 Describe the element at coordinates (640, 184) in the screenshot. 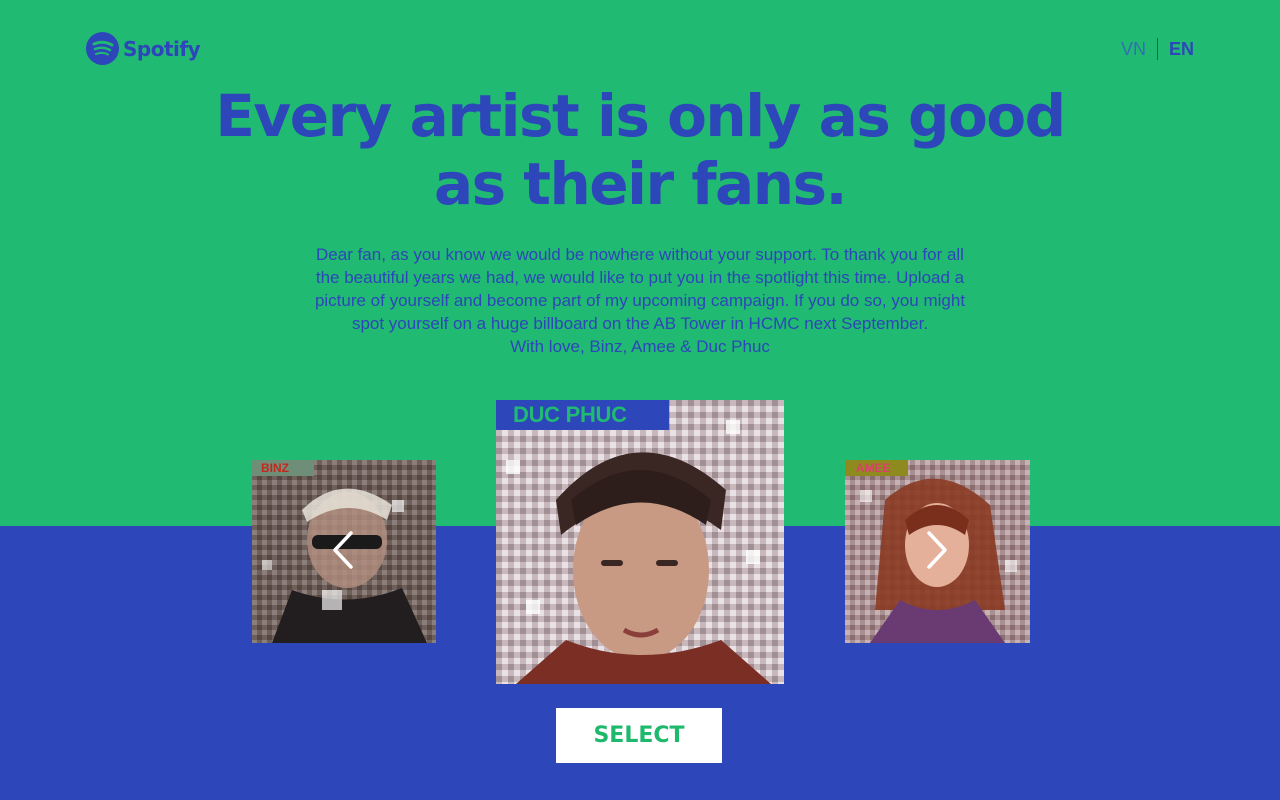

I see `headline-line-2: as their fans.` at that location.